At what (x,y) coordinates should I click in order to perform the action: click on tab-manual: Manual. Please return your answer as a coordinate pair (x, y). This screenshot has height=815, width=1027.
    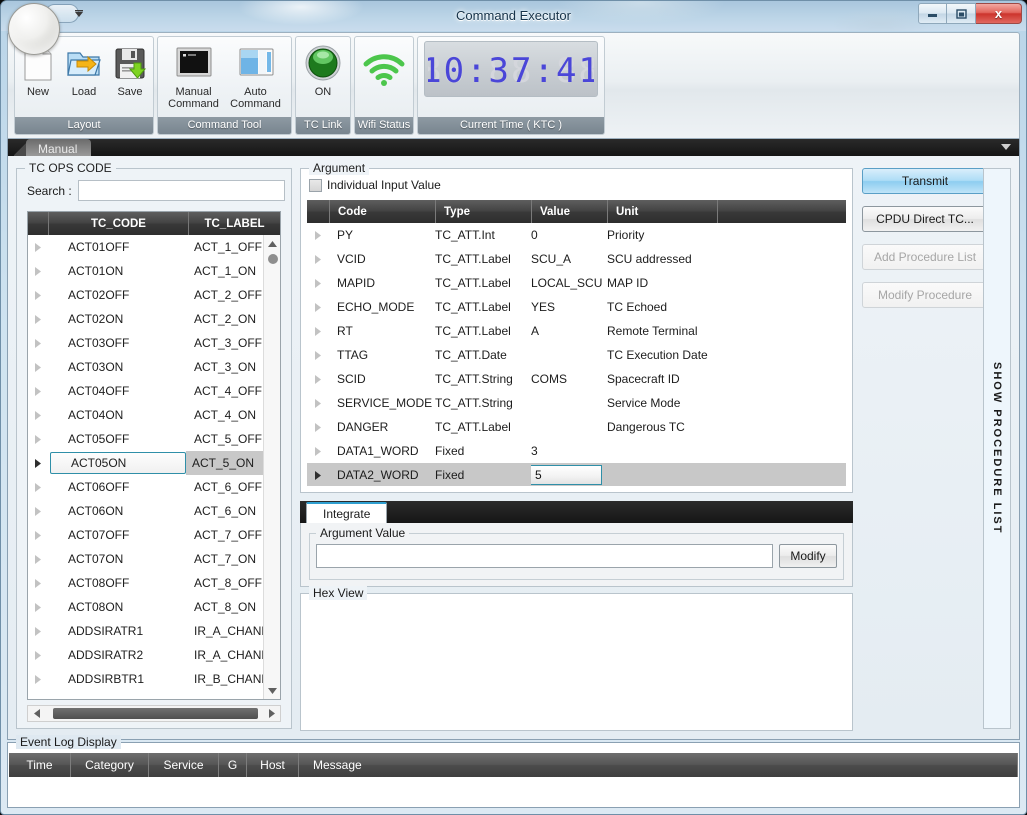
    Looking at the image, I should click on (59, 147).